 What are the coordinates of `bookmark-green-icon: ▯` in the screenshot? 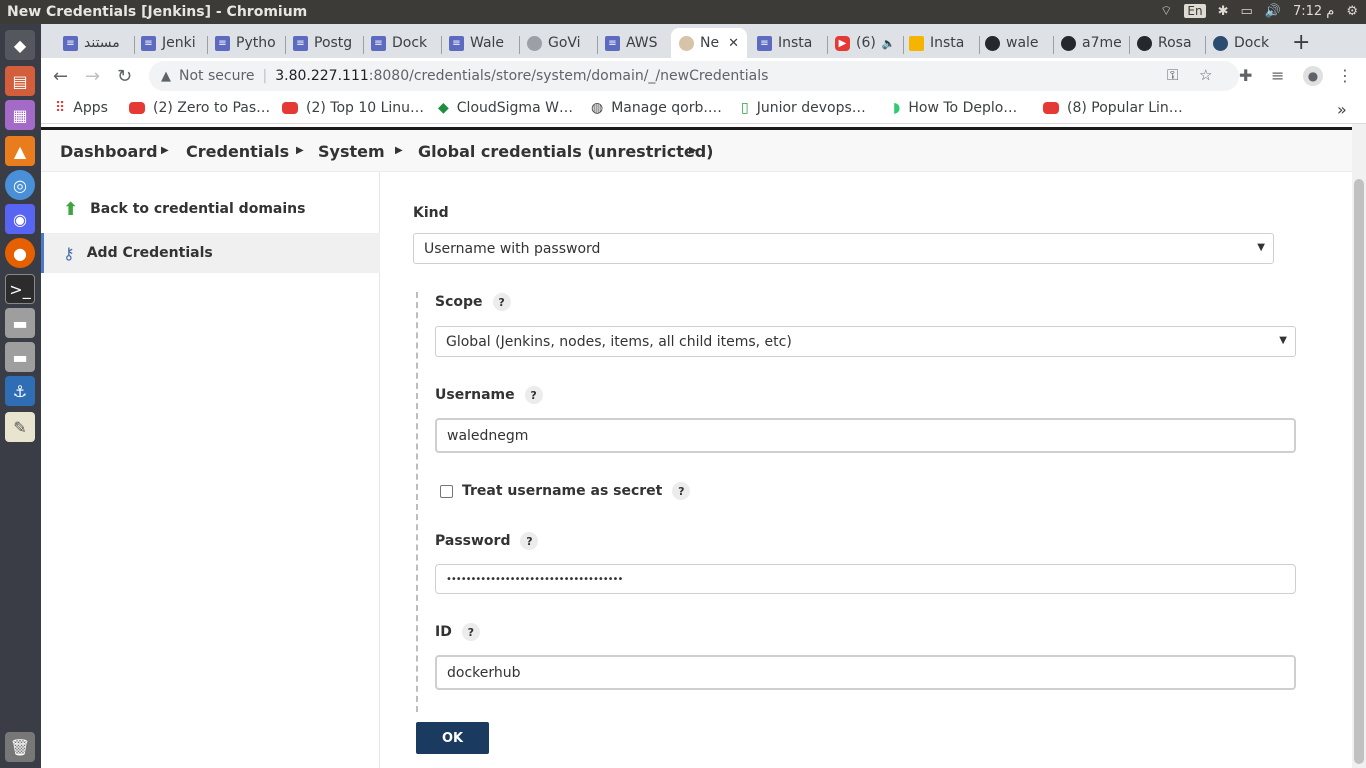 It's located at (745, 108).